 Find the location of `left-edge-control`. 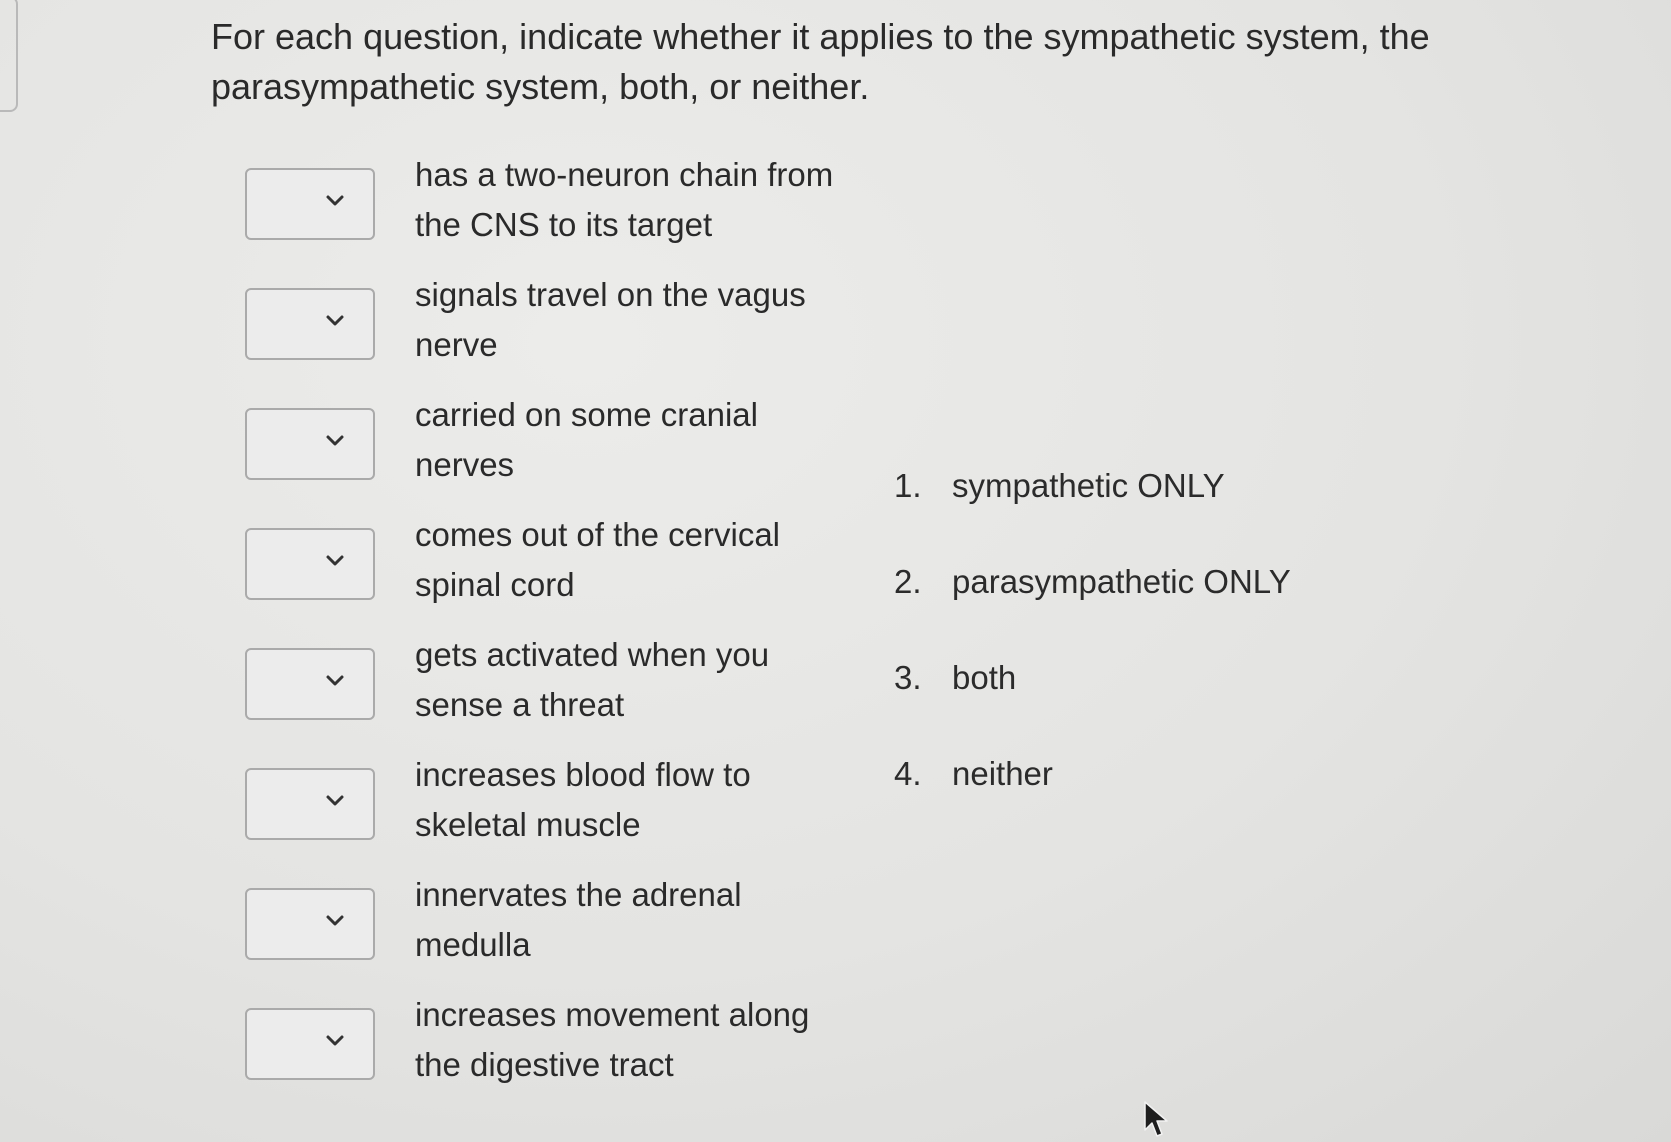

left-edge-control is located at coordinates (9, 56).